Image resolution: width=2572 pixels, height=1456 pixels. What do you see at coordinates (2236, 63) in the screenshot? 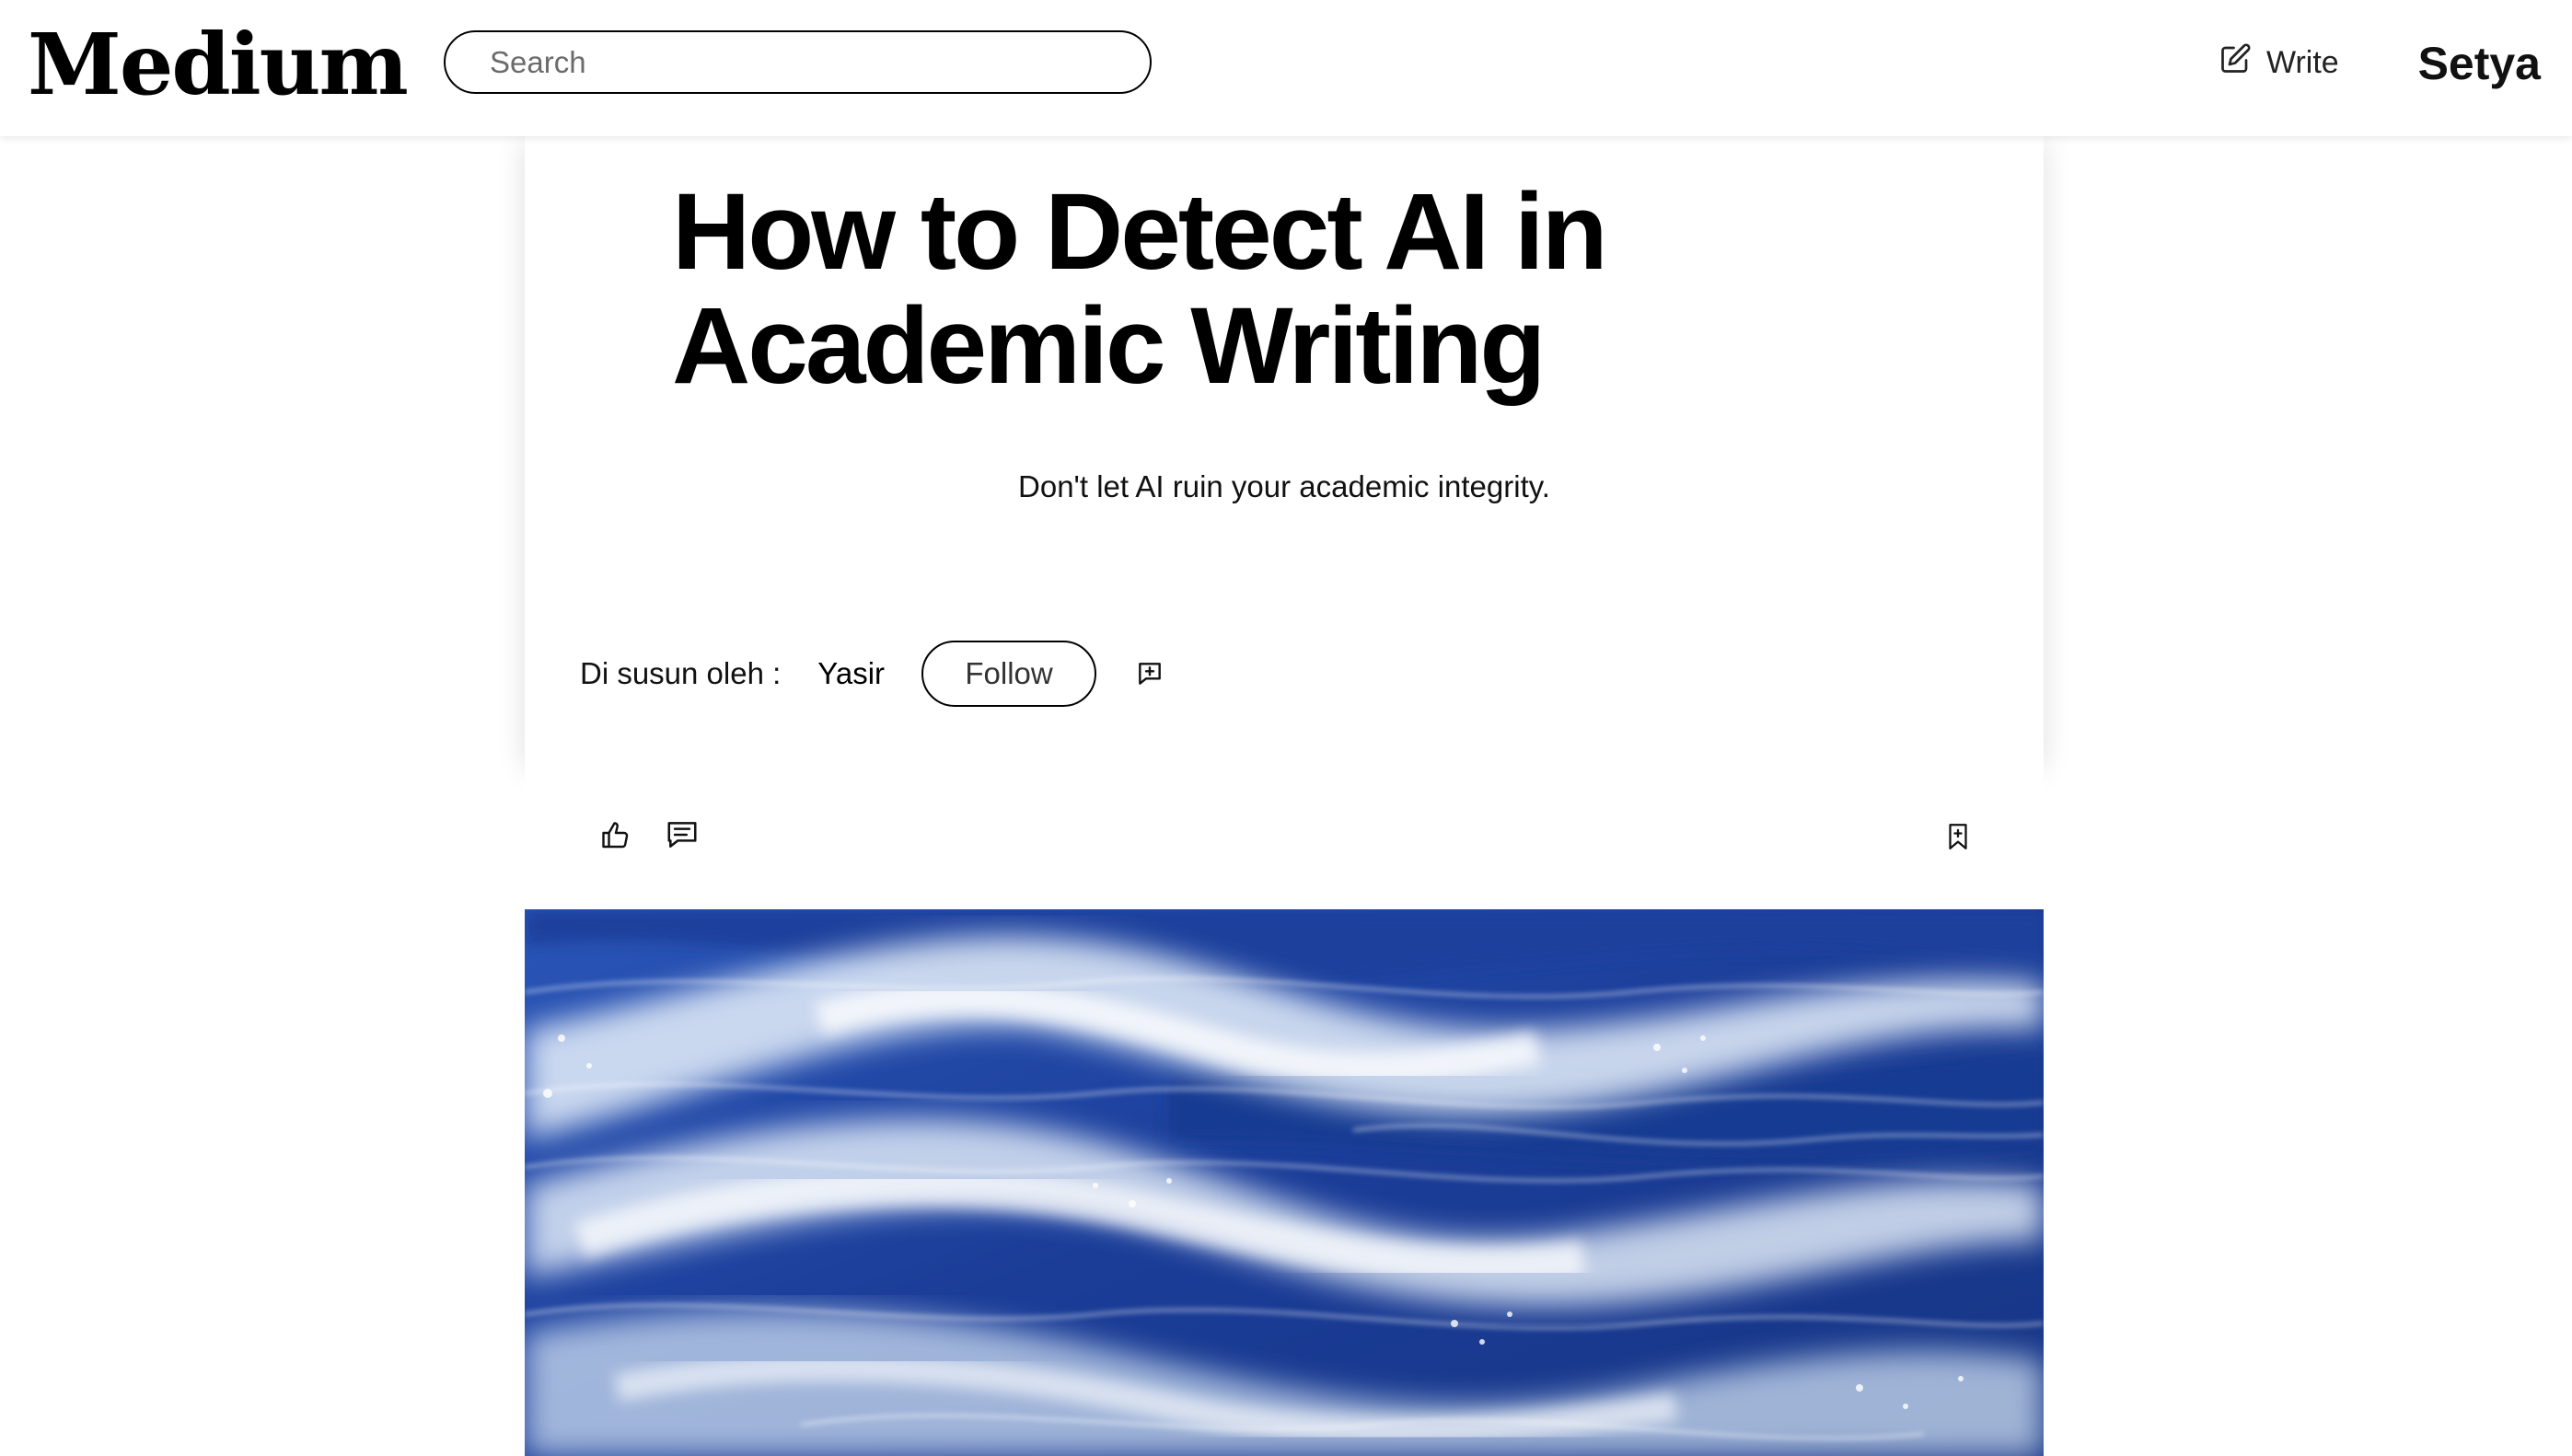
I see `pencil-square-icon` at bounding box center [2236, 63].